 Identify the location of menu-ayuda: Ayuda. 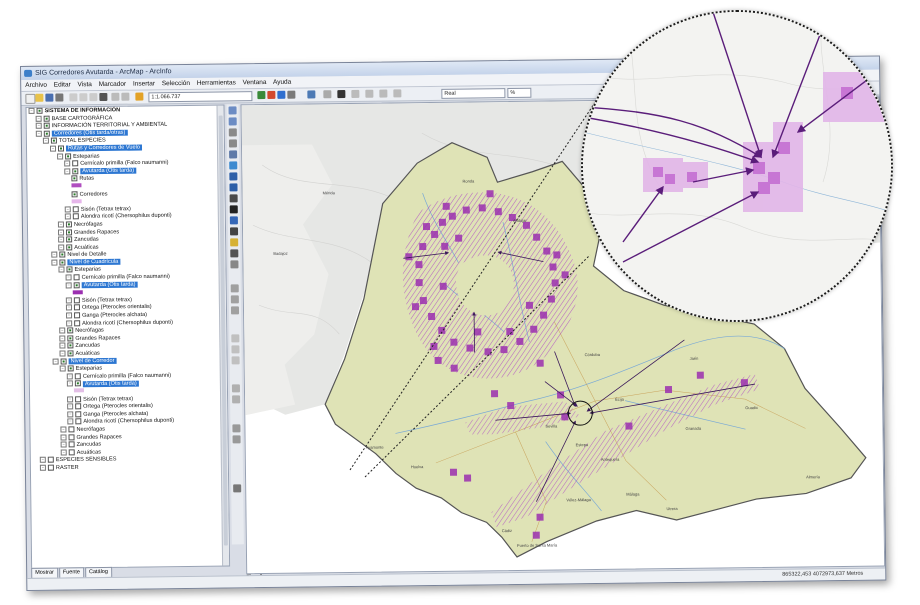
(282, 82).